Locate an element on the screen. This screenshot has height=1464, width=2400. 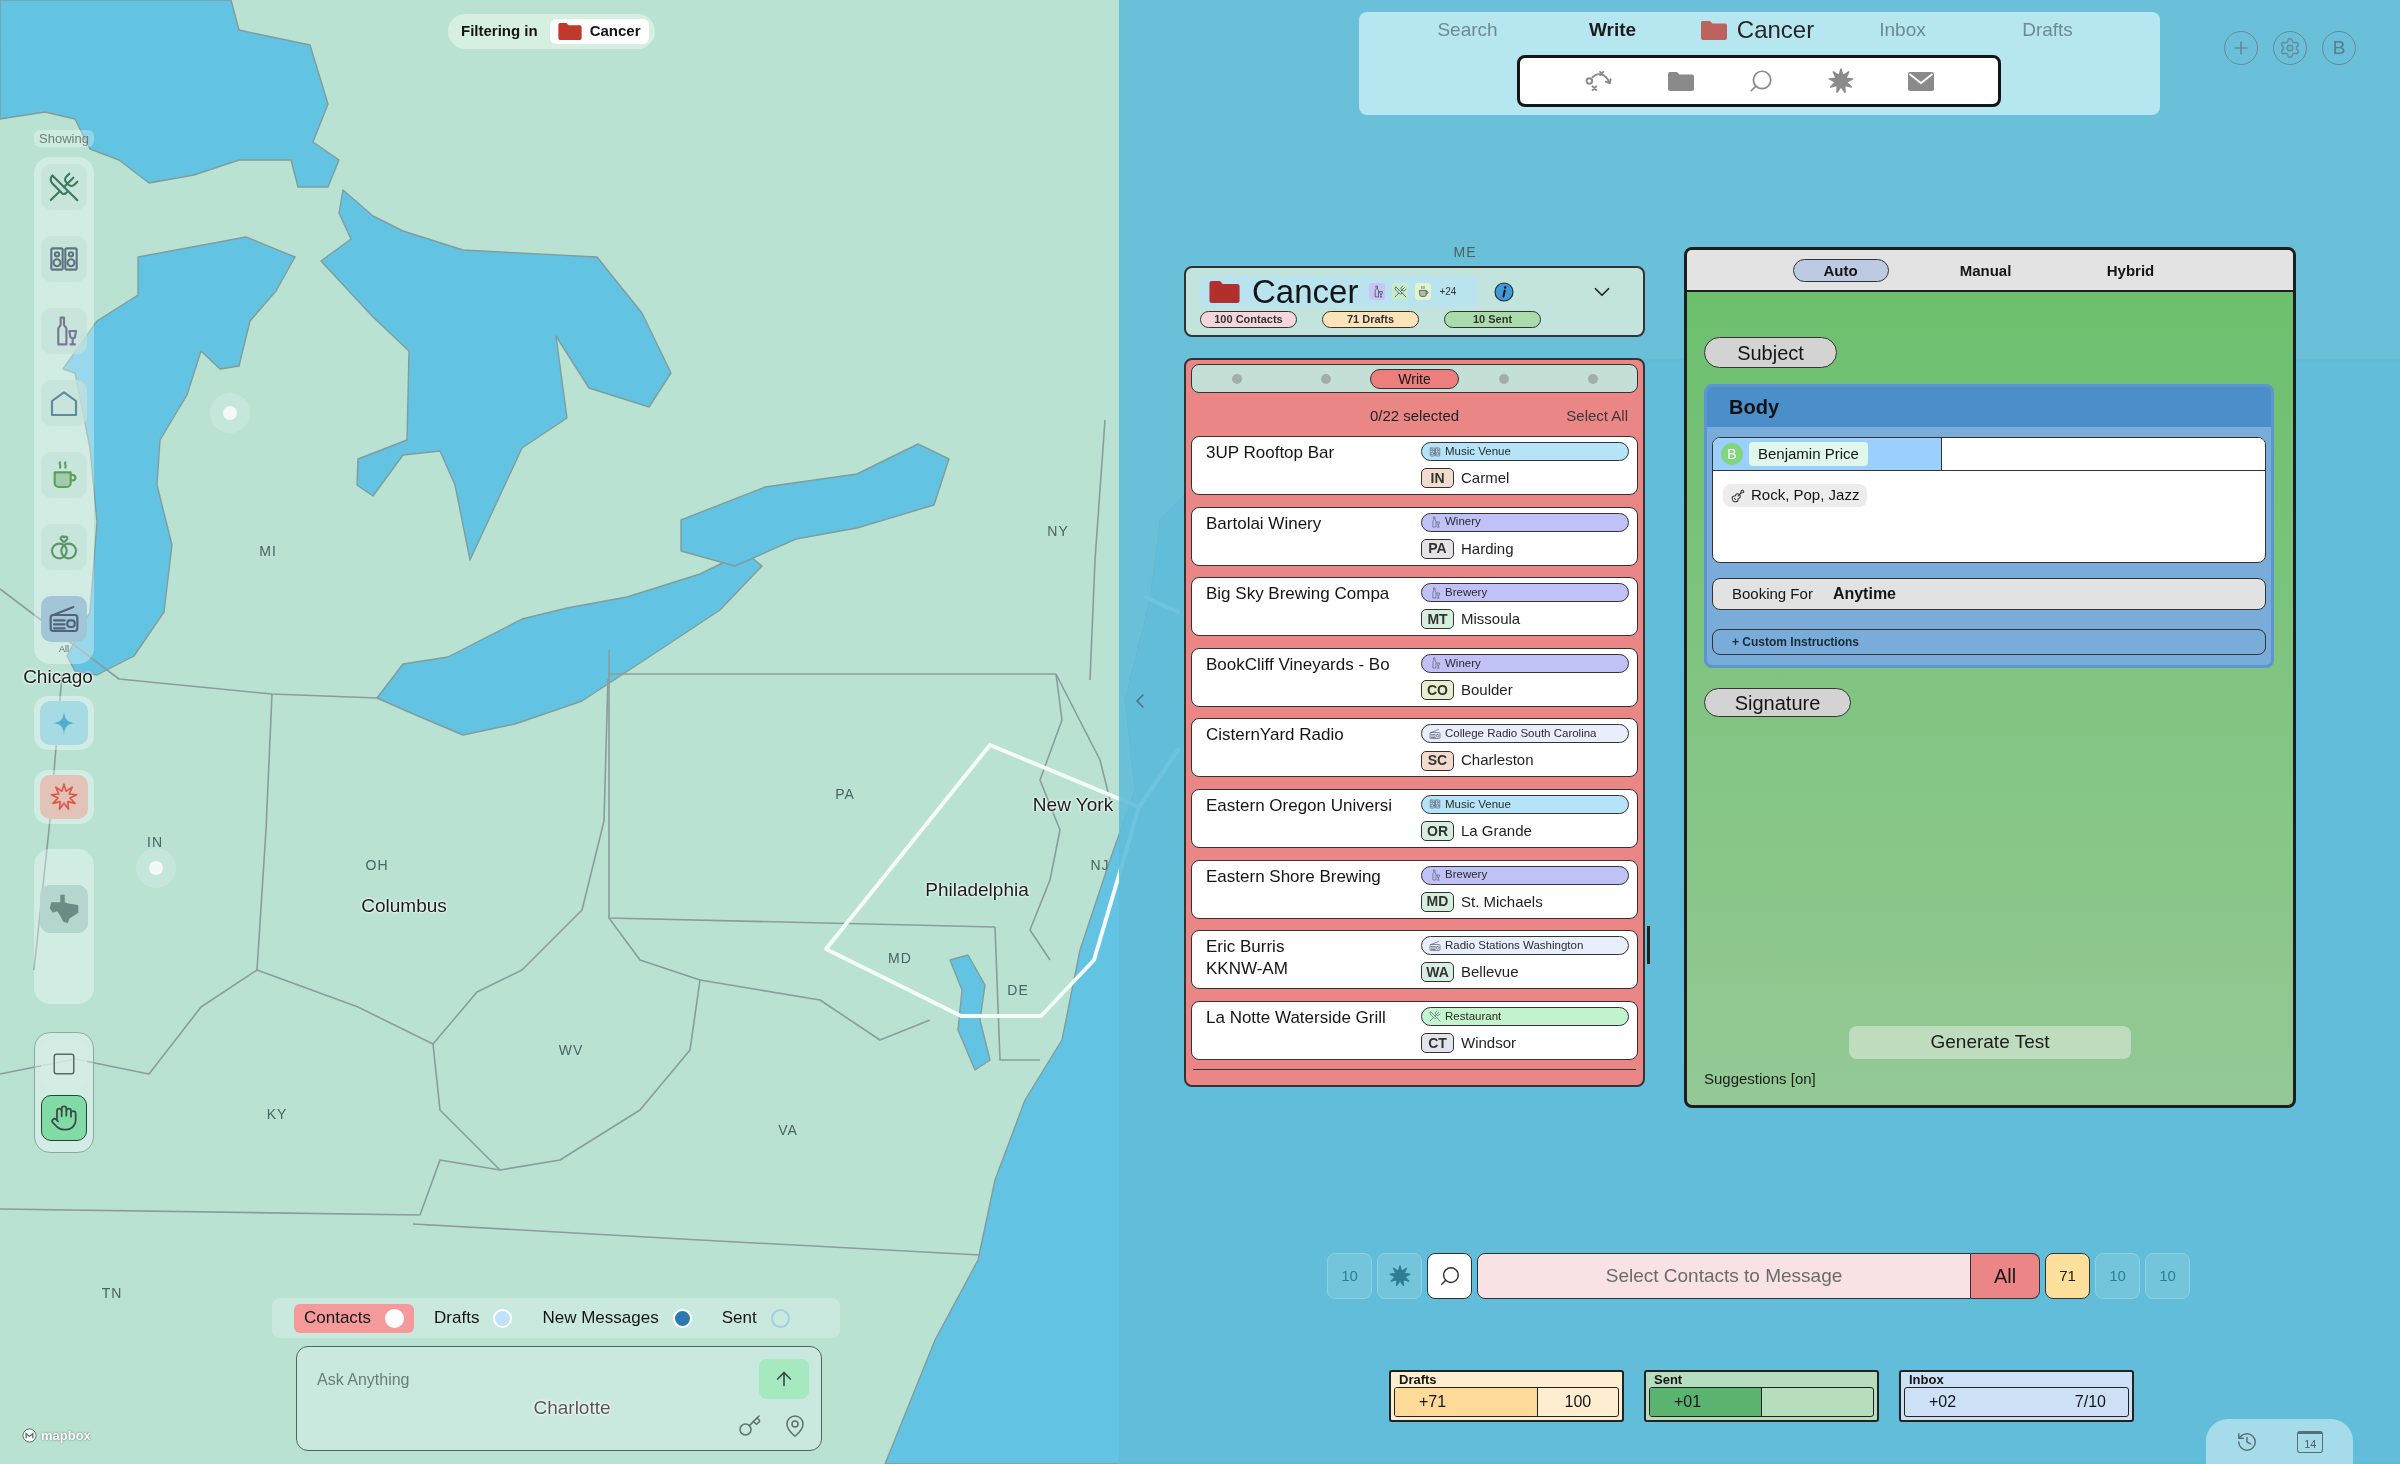
category-label: Music Venue is located at coordinates (1478, 804).